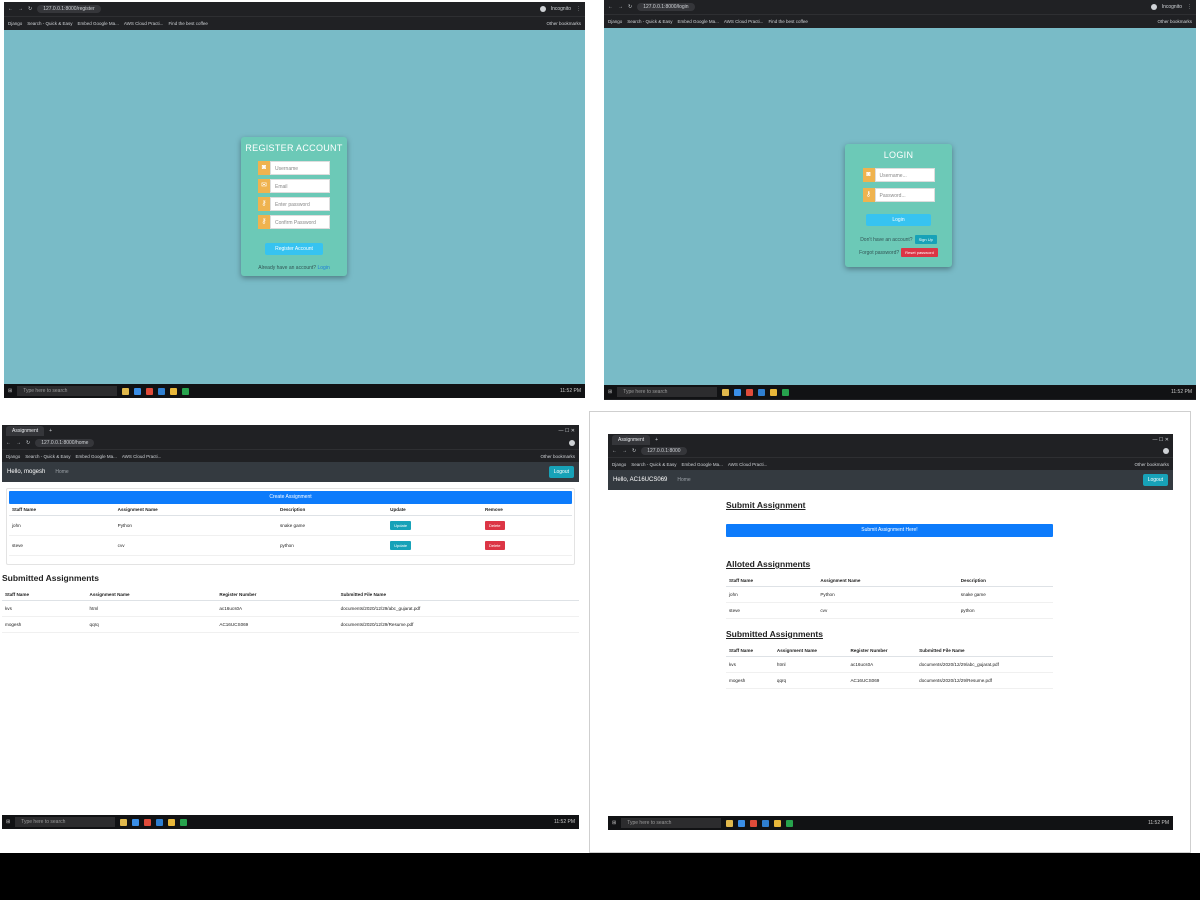 This screenshot has height=900, width=1200. What do you see at coordinates (323, 268) in the screenshot?
I see `login-link: Login` at bounding box center [323, 268].